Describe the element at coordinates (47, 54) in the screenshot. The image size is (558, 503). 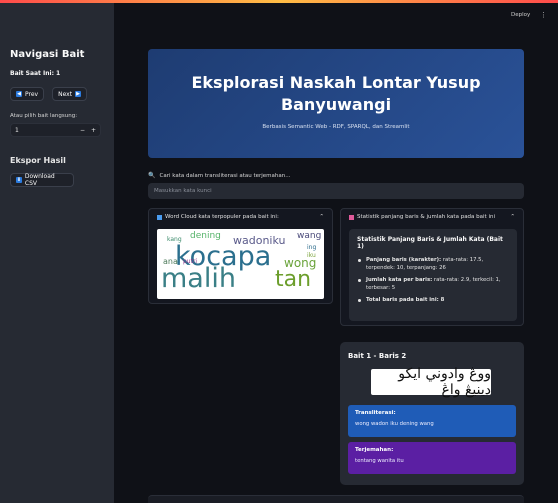
I see `sidebar-title: Navigasi Bait` at that location.